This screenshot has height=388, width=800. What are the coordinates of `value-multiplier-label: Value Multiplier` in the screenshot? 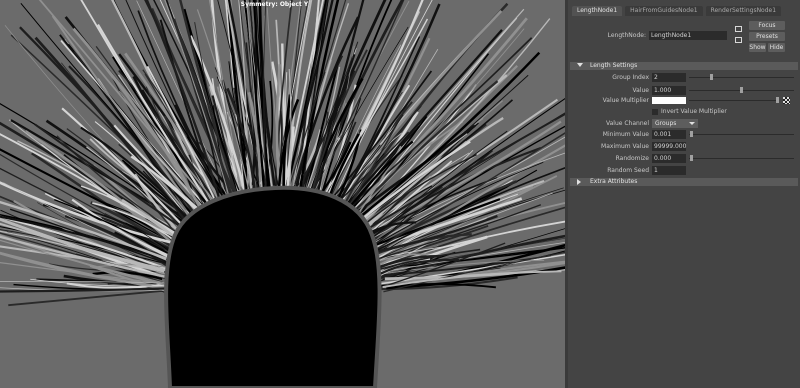 It's located at (625, 100).